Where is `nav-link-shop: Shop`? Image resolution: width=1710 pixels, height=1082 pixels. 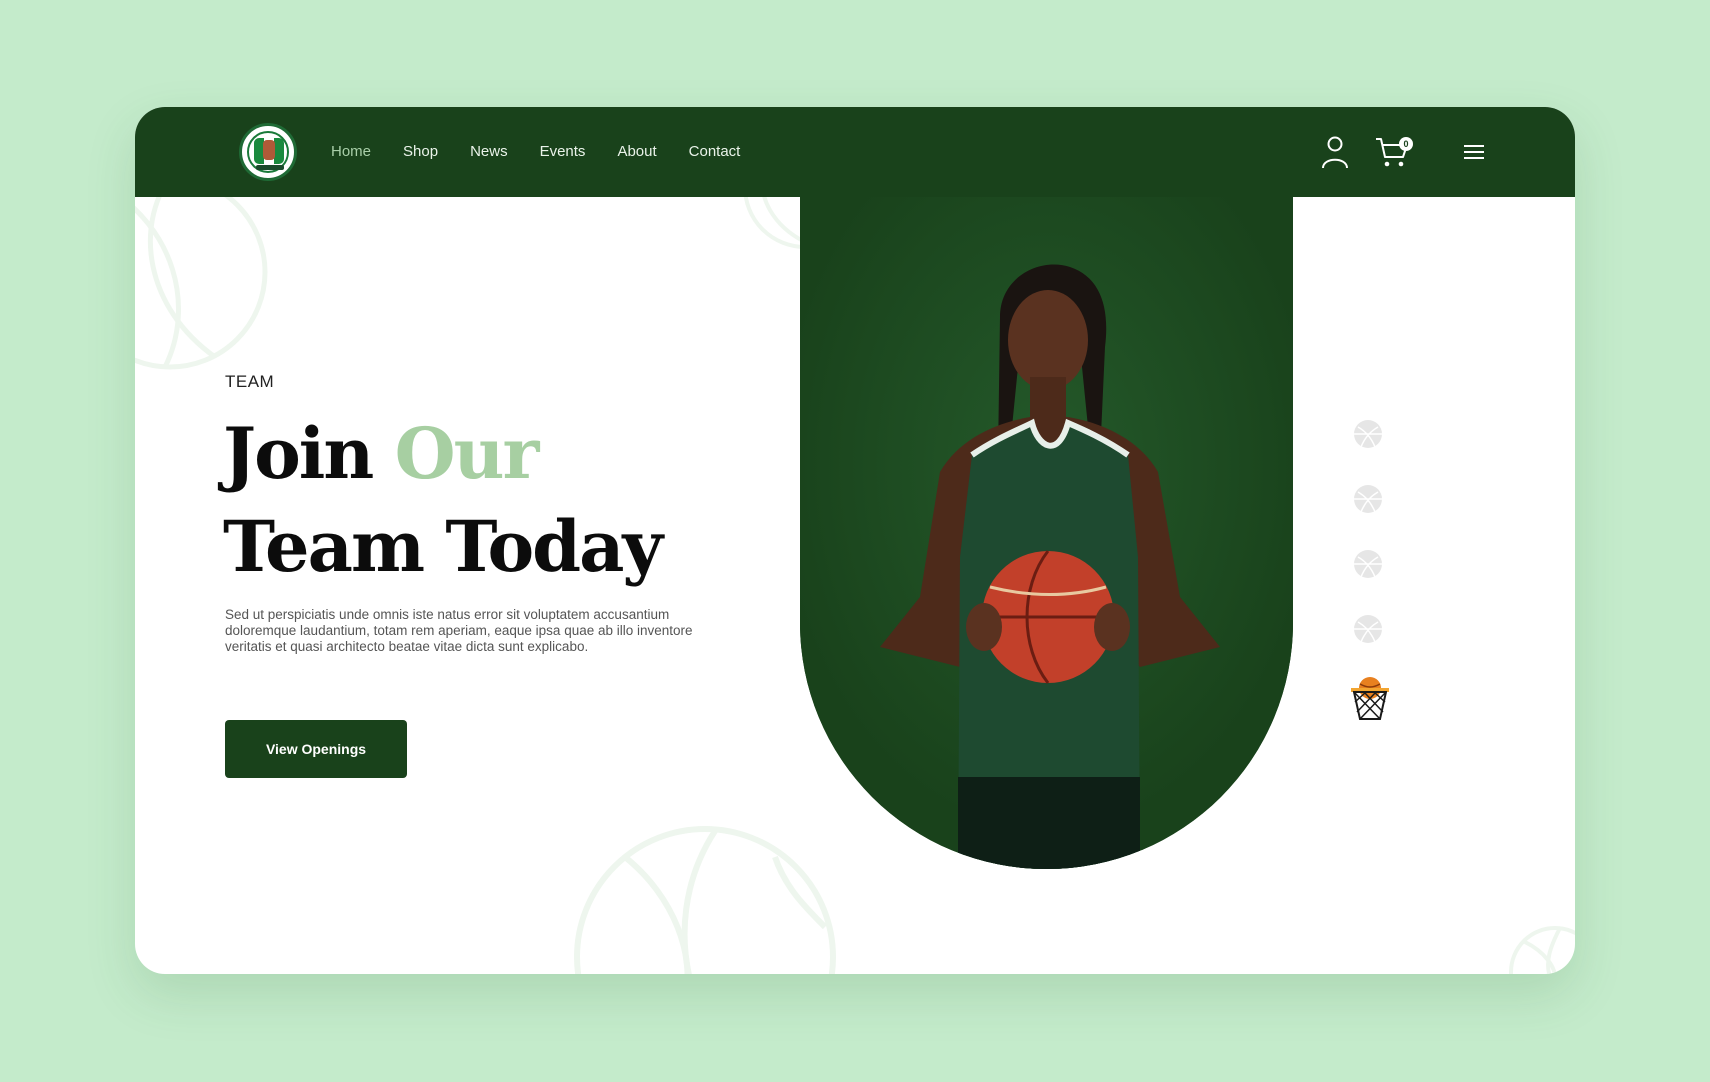 nav-link-shop: Shop is located at coordinates (420, 151).